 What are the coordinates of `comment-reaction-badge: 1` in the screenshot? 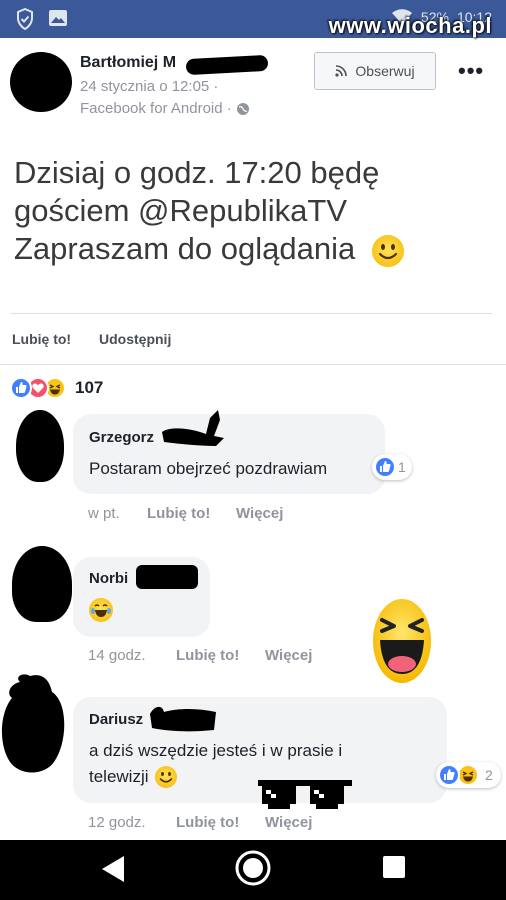 It's located at (392, 467).